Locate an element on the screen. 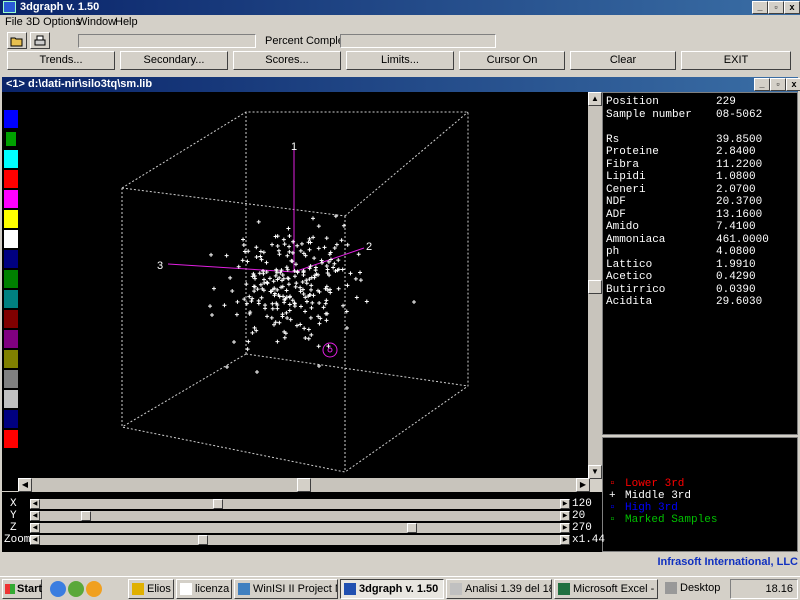 This screenshot has width=800, height=600. child-minimize-button: _ is located at coordinates (762, 84).